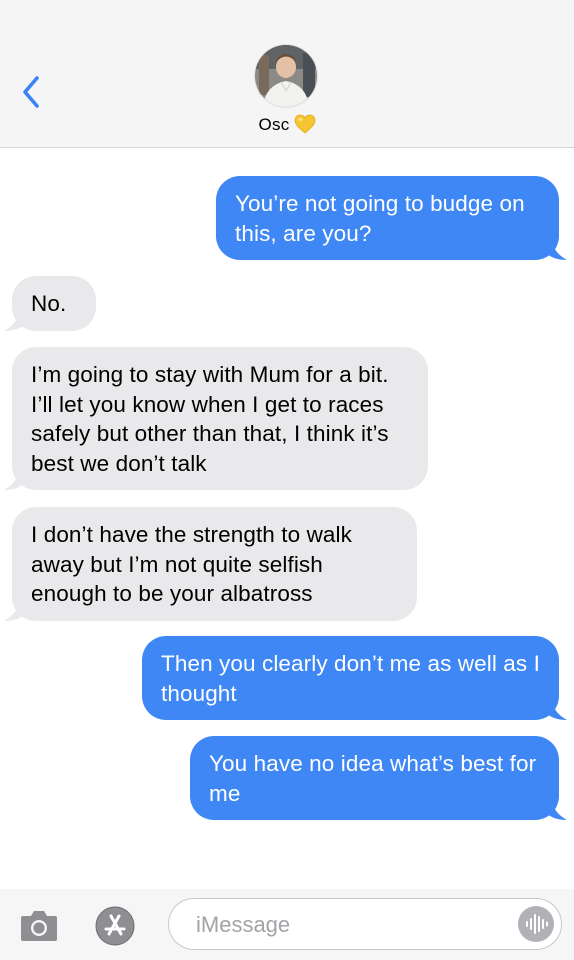  I want to click on chevron-left-icon, so click(31, 92).